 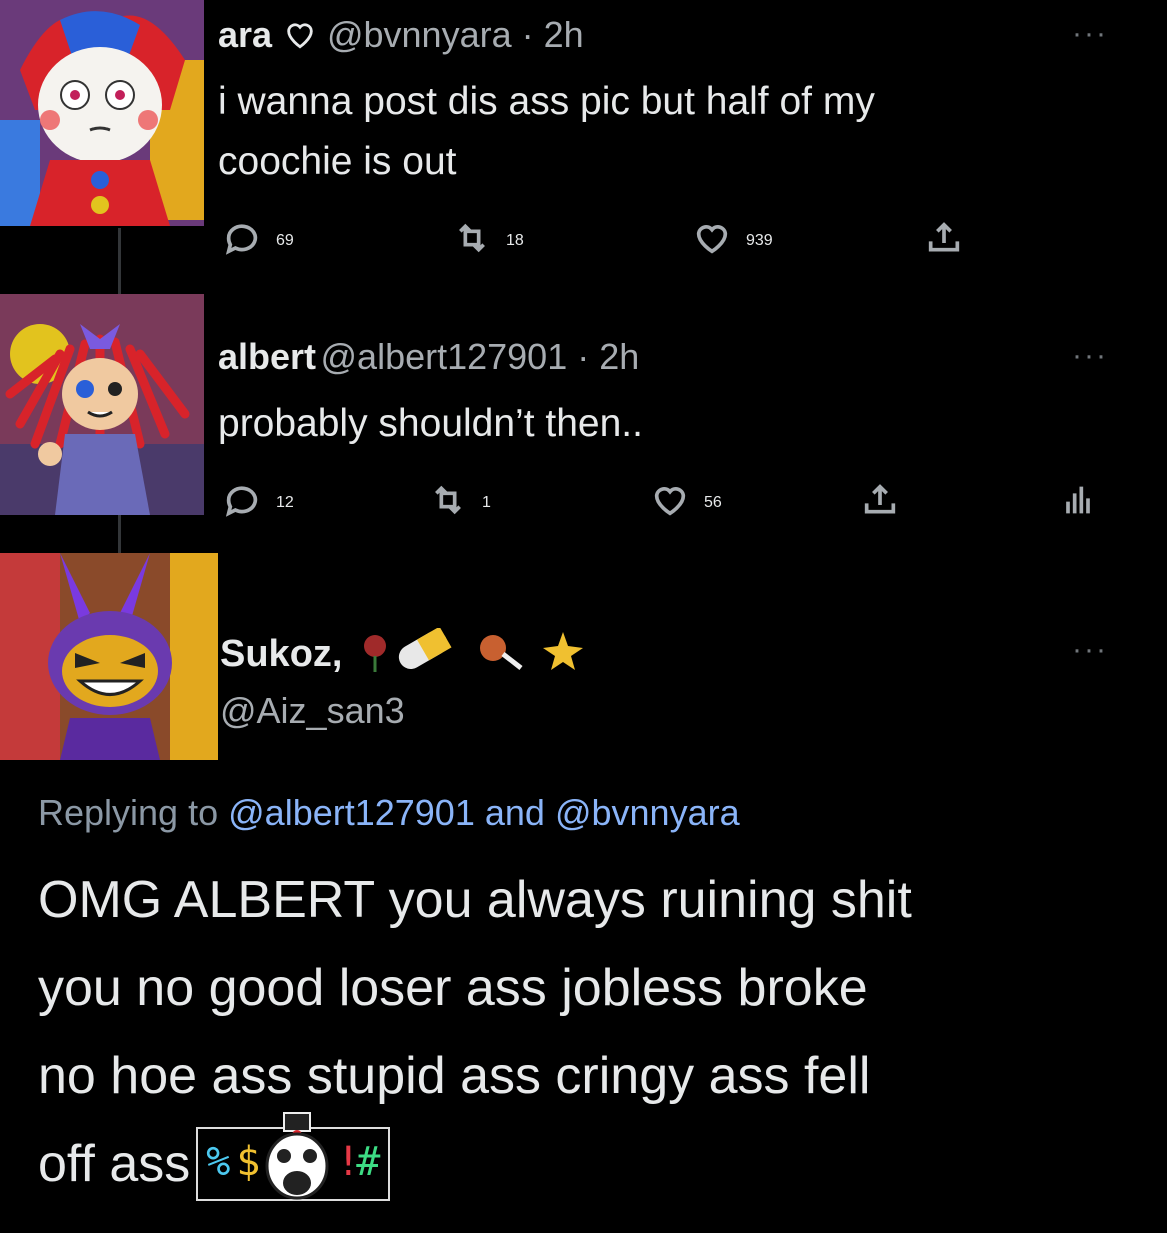 I want to click on retweet-button: 1, so click(x=459, y=502).